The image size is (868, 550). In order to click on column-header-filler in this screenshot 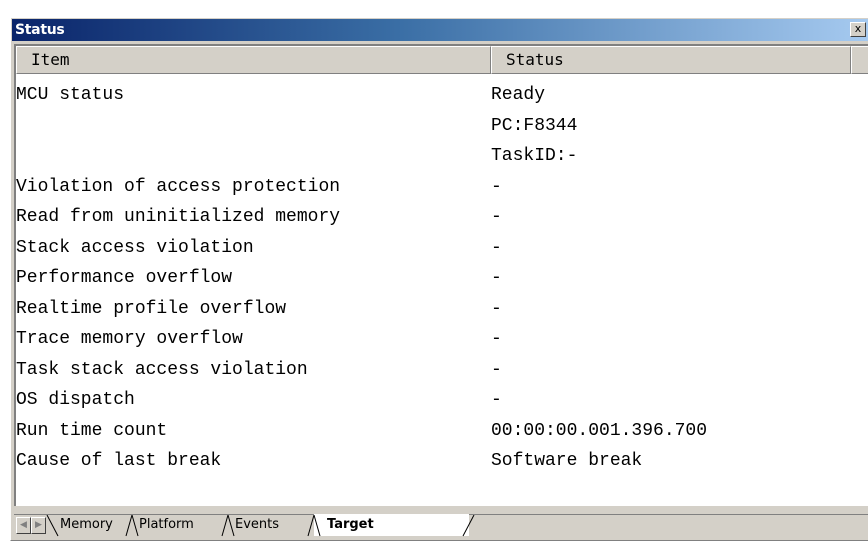, I will do `click(859, 60)`.